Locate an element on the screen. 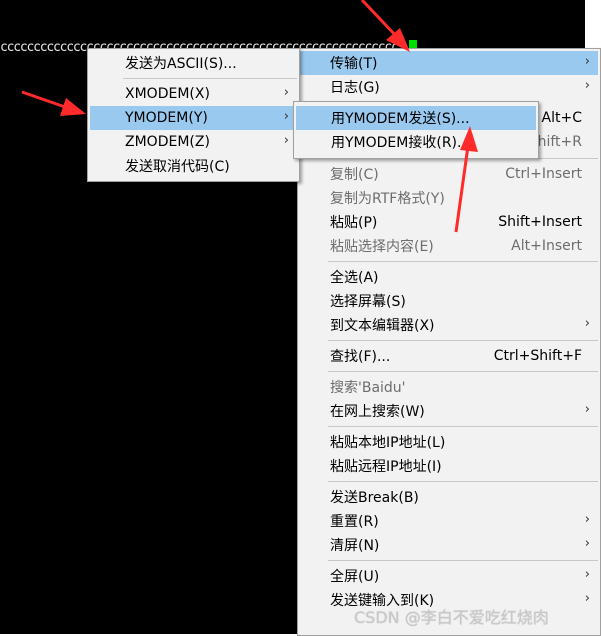  menu-item-web-search: 在网上搜索(W) › is located at coordinates (449, 411).